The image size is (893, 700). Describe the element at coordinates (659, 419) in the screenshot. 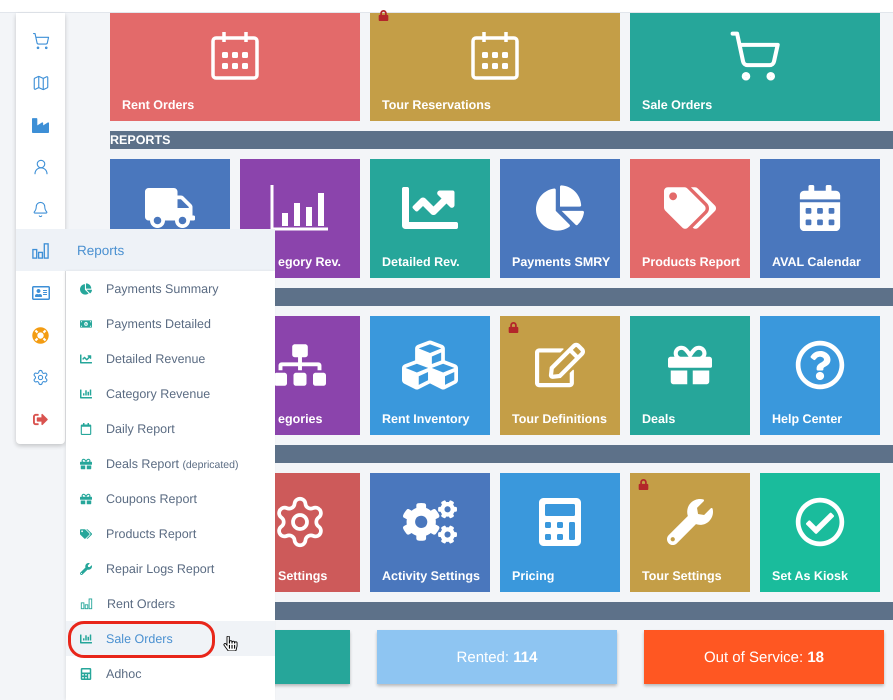

I see `tile-label: Deals` at that location.